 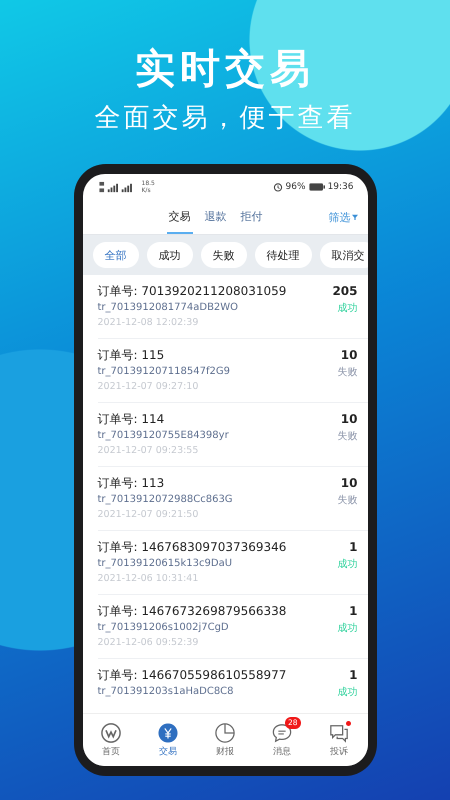 I want to click on order-row: 订单号: 7013920211208031059 tr_7013912081774aDB2WO 2021-12-08 12:02:39 205 成功, so click(x=233, y=307).